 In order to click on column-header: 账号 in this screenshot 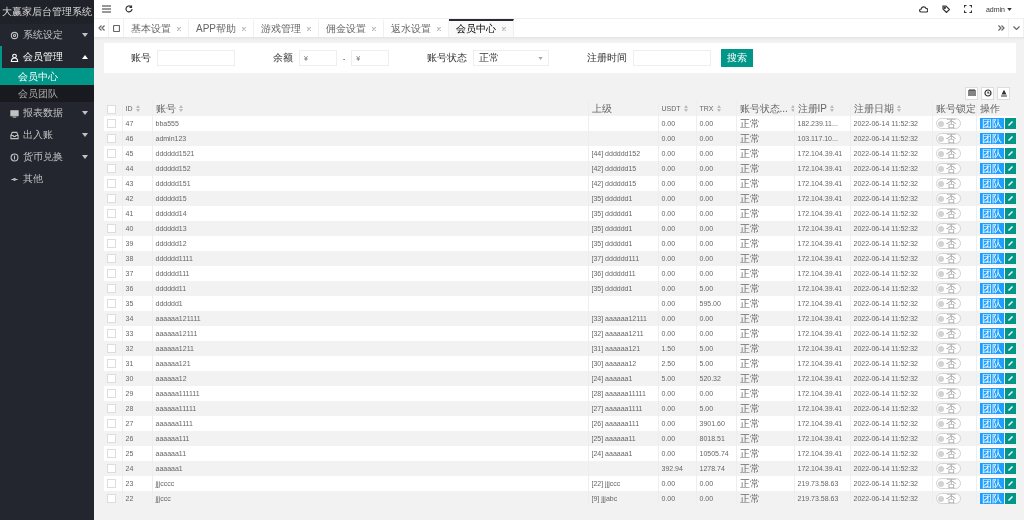, I will do `click(169, 108)`.